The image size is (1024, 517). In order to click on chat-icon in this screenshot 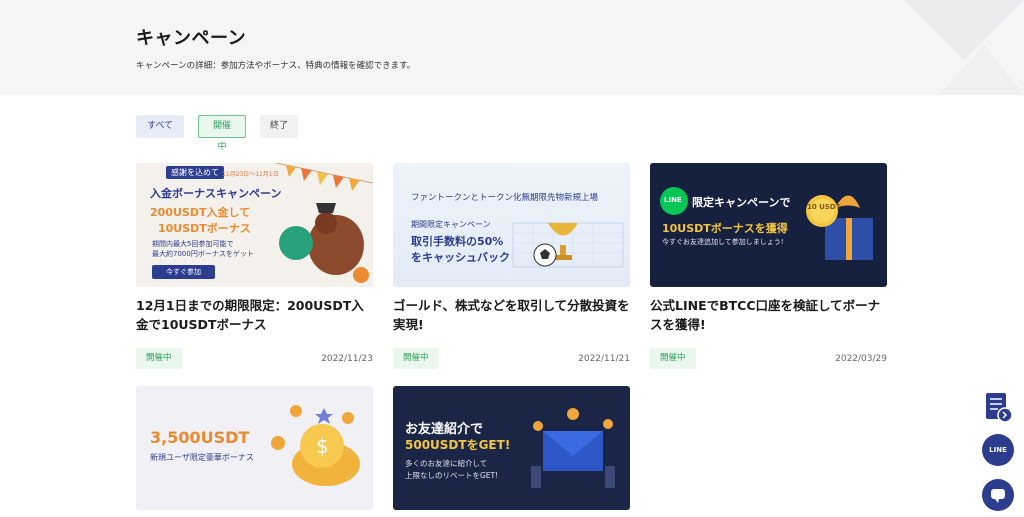, I will do `click(998, 496)`.